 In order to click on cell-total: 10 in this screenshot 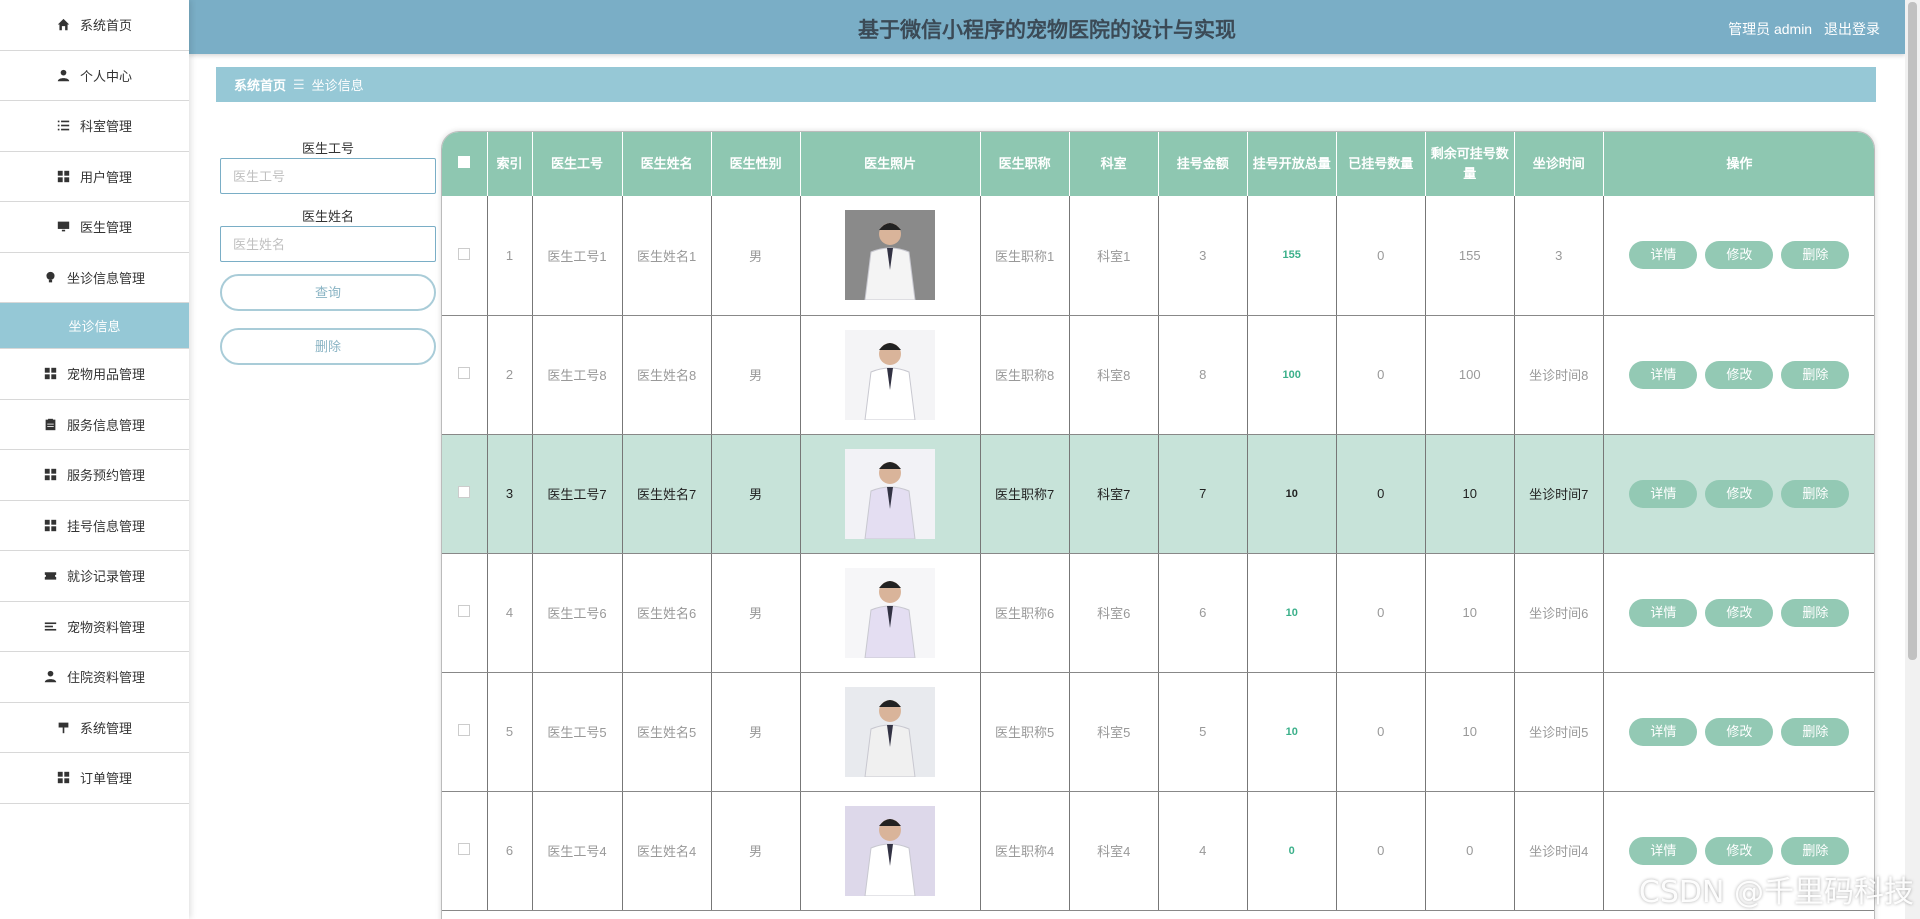, I will do `click(1292, 494)`.